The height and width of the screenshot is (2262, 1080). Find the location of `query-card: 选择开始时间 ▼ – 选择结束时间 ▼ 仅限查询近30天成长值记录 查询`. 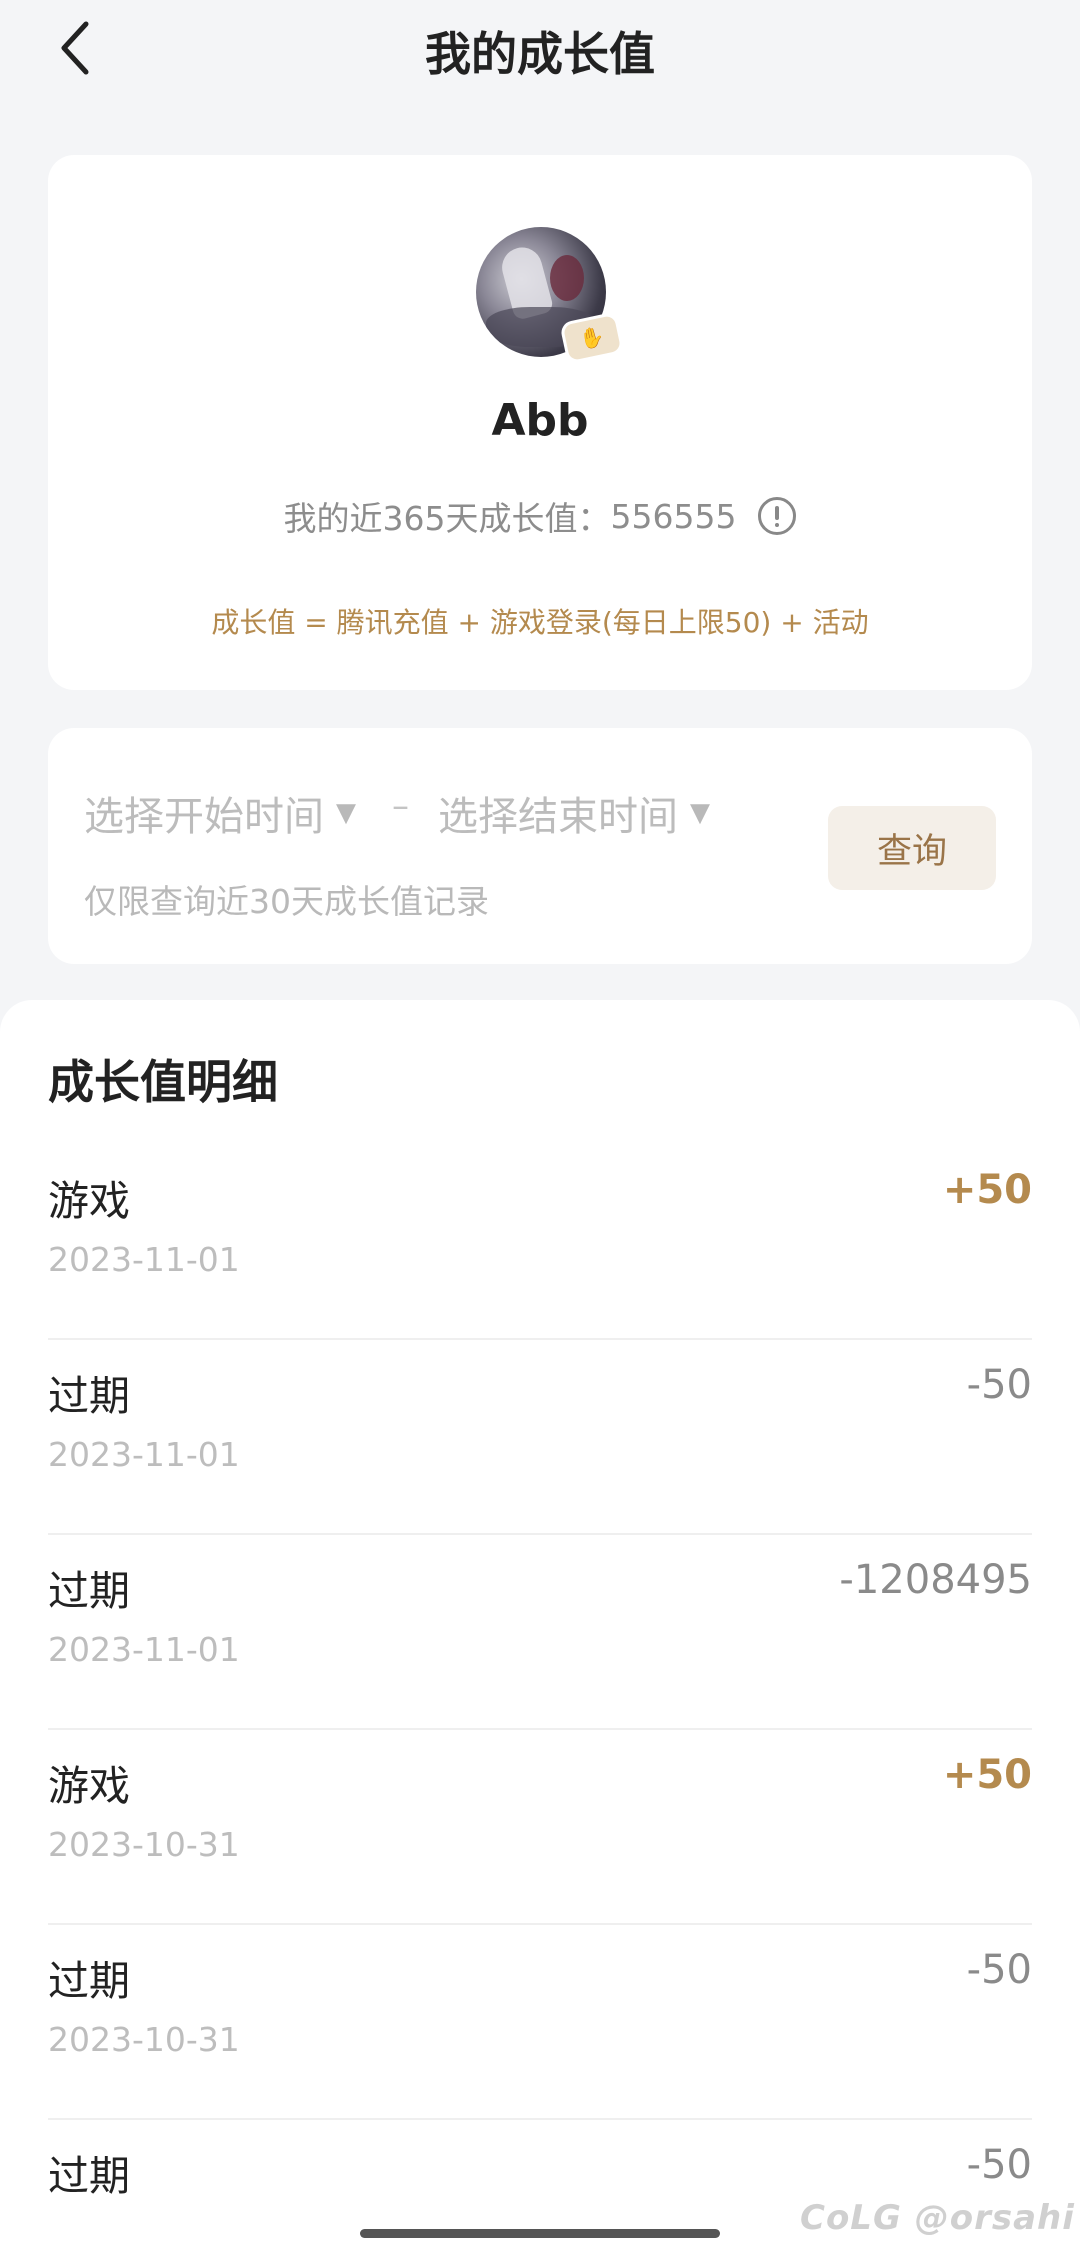

query-card: 选择开始时间 ▼ – 选择结束时间 ▼ 仅限查询近30天成长值记录 查询 is located at coordinates (540, 846).